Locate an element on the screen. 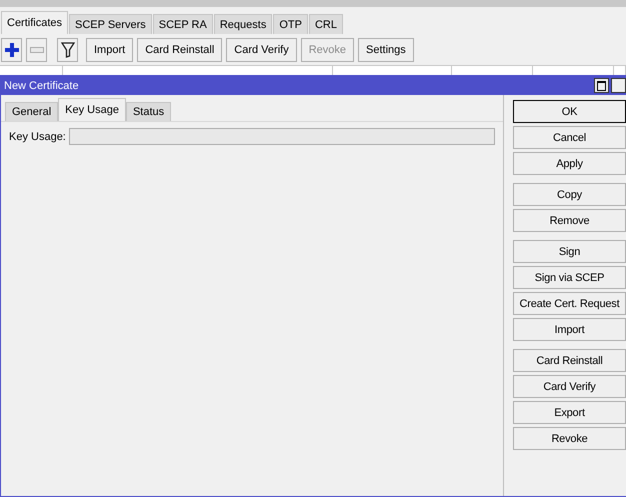  dialog-button: Card Reinstall is located at coordinates (569, 360).